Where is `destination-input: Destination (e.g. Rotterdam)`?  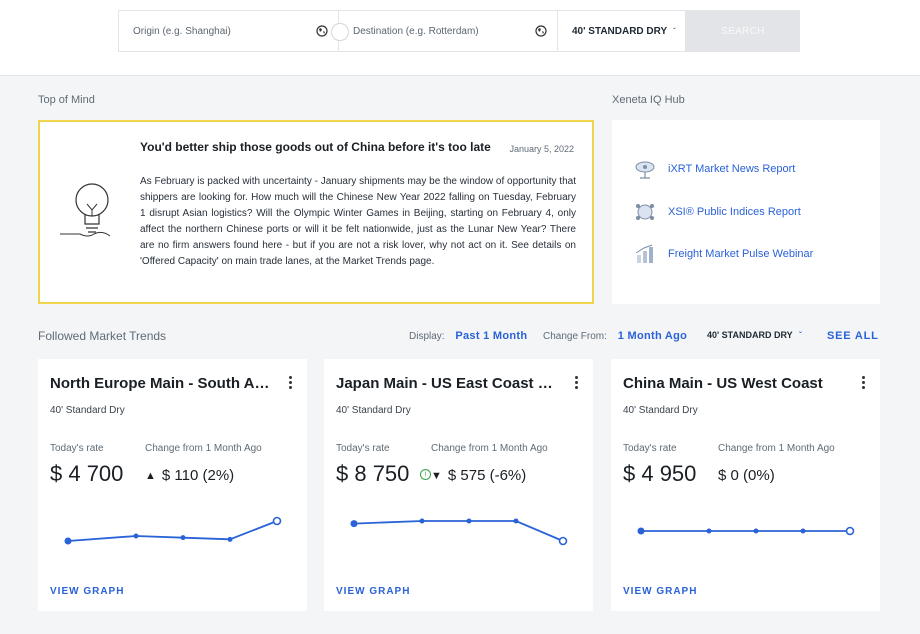
destination-input: Destination (e.g. Rotterdam) is located at coordinates (448, 31).